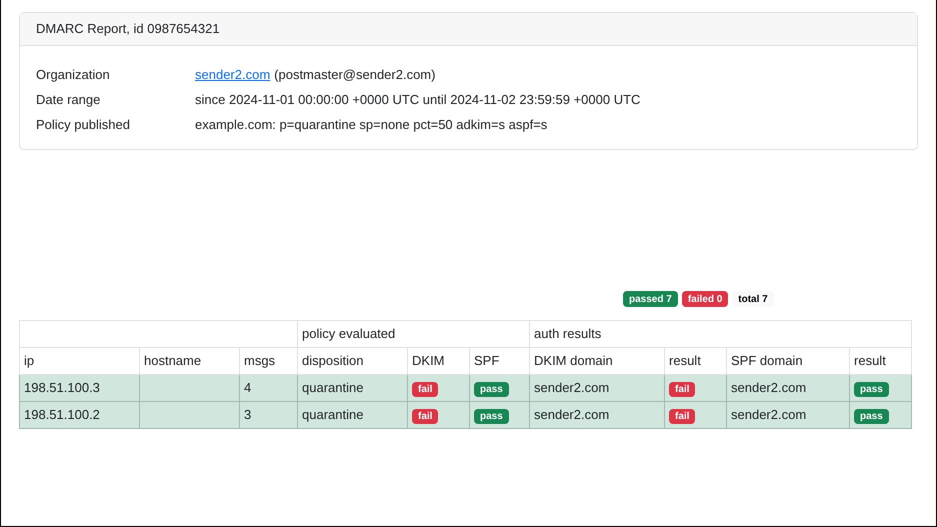 The width and height of the screenshot is (937, 527). What do you see at coordinates (83, 125) in the screenshot?
I see `field-label: Policy published` at bounding box center [83, 125].